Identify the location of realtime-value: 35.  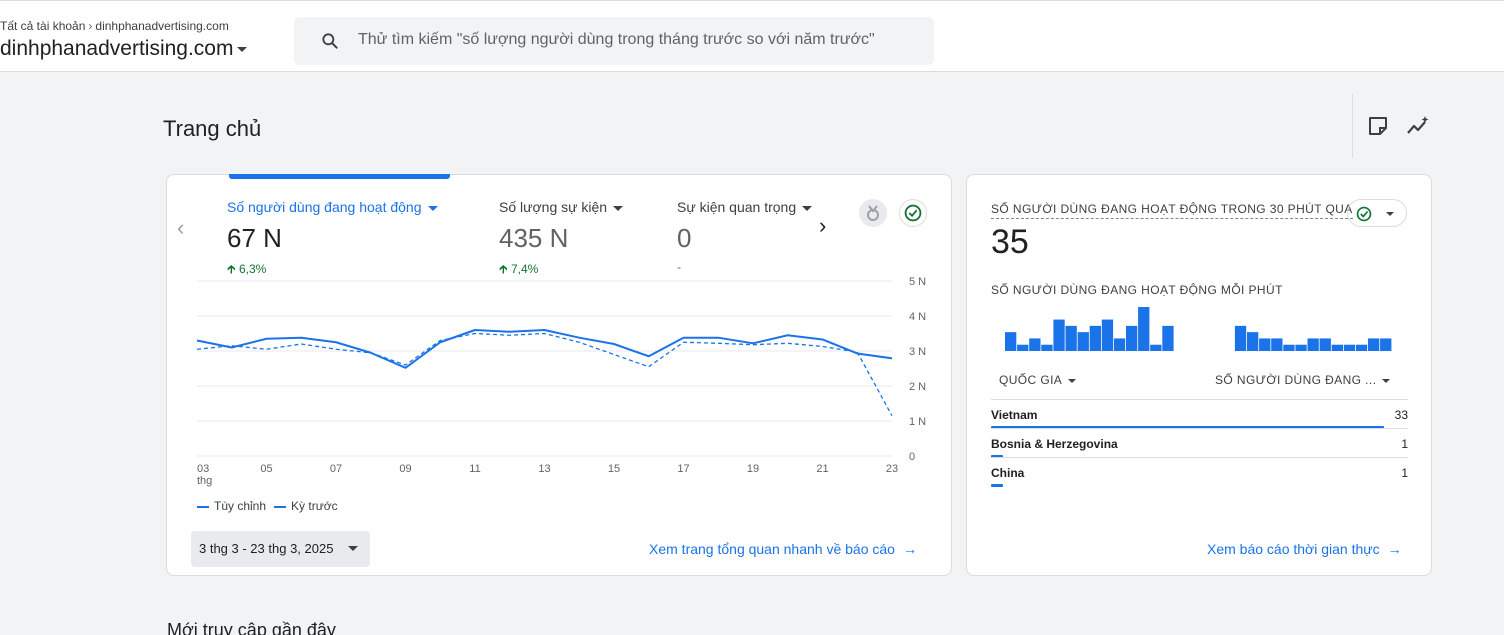
(1010, 242).